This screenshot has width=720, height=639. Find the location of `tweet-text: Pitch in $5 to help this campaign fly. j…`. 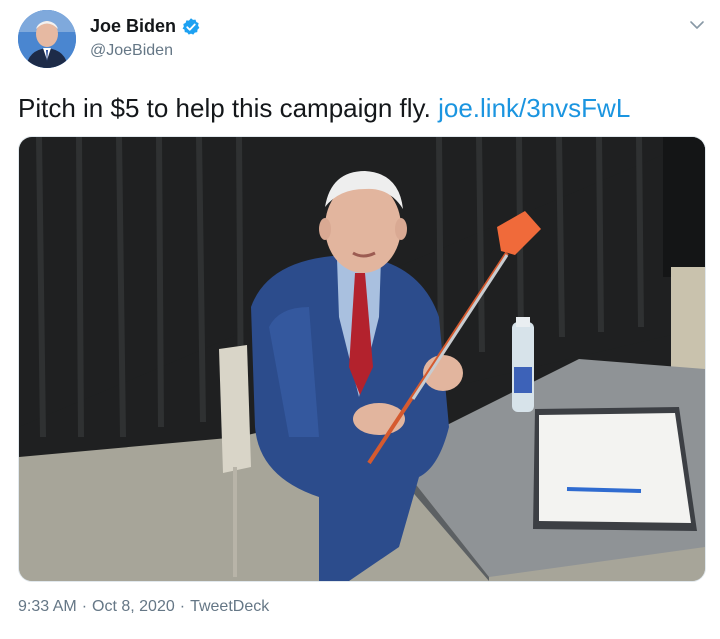

tweet-text: Pitch in $5 to help this campaign fly. j… is located at coordinates (324, 108).